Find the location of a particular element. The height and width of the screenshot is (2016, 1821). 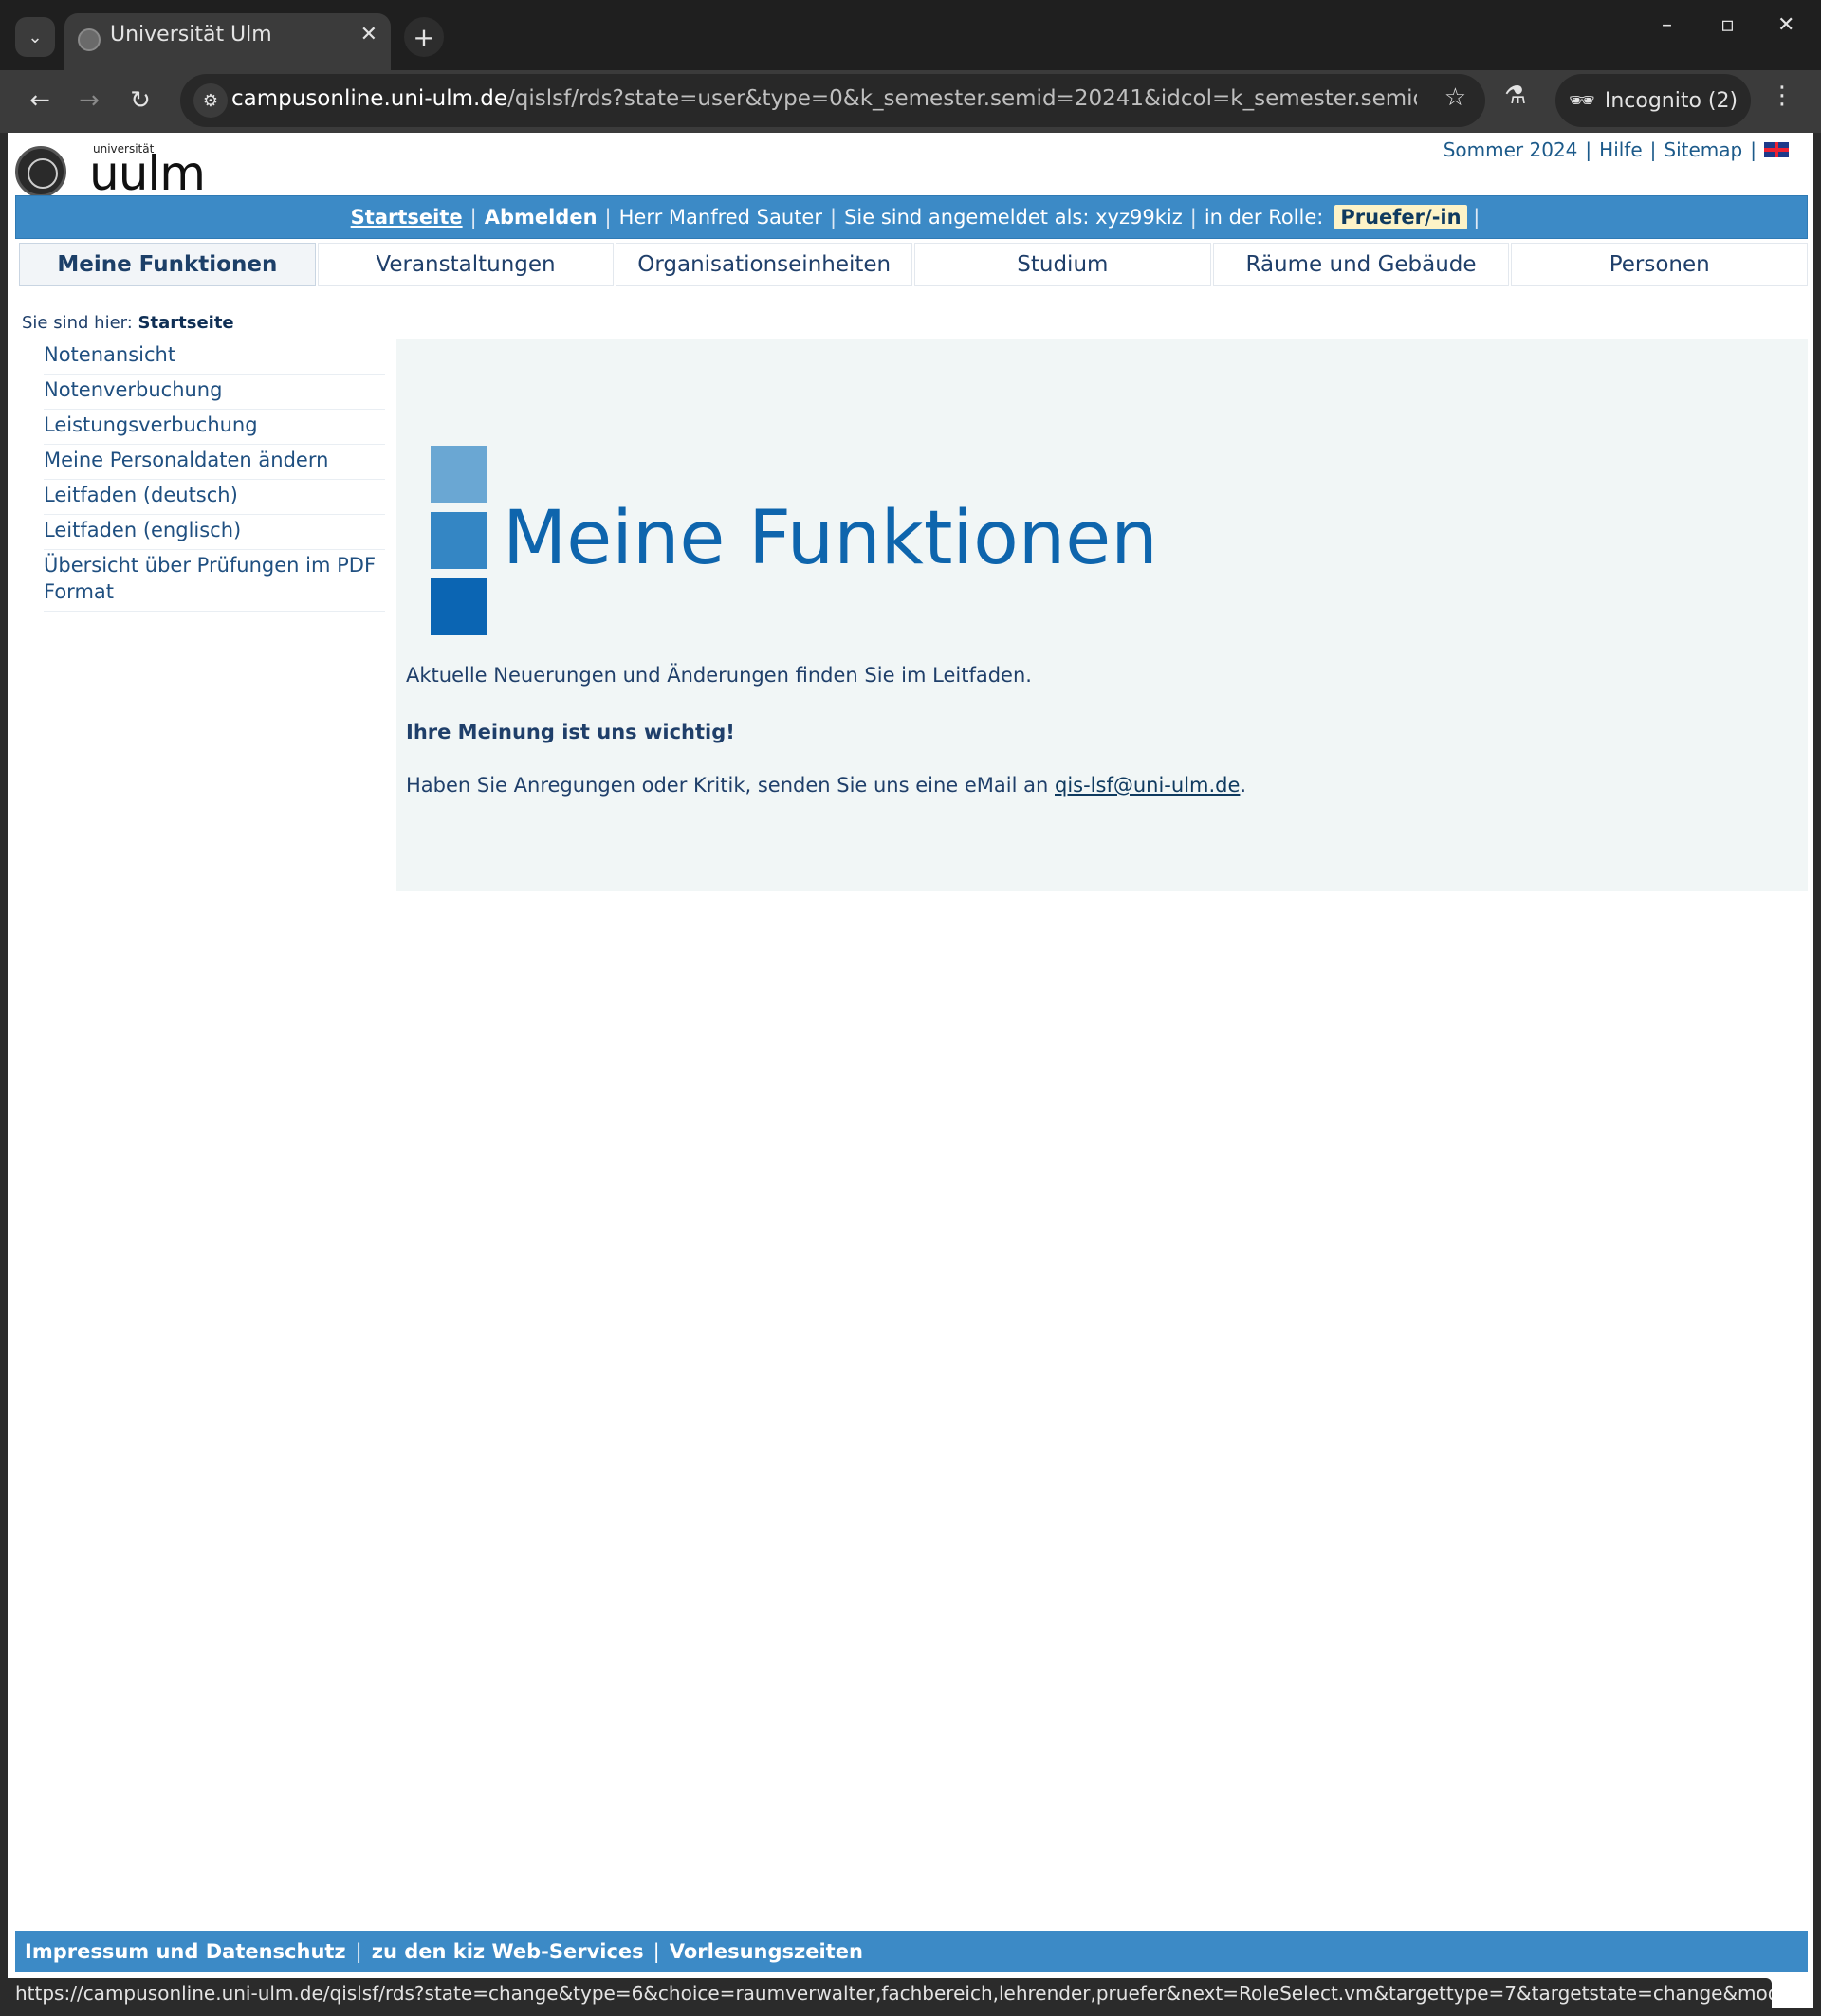

square-medium is located at coordinates (459, 540).